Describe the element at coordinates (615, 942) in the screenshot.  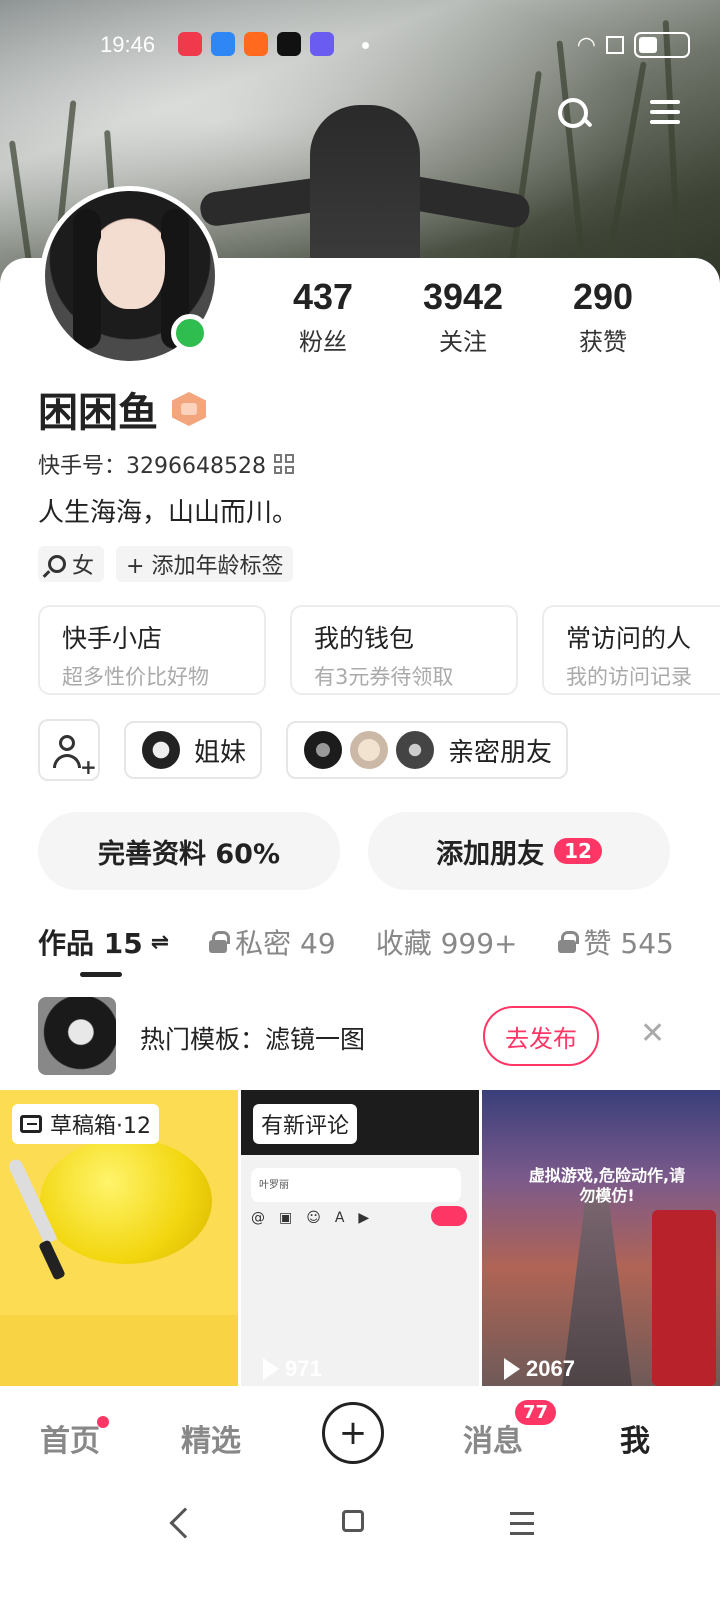
I see `tab-likes: 赞 545` at that location.